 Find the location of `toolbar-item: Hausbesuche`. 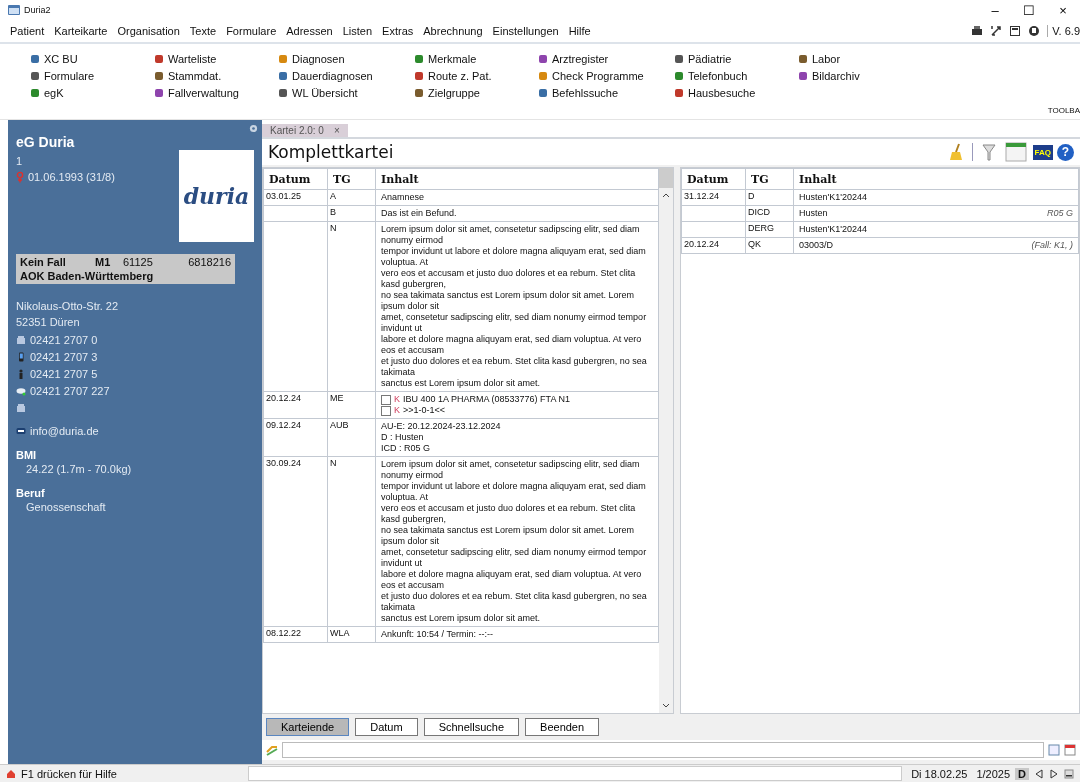

toolbar-item: Hausbesuche is located at coordinates (729, 93).